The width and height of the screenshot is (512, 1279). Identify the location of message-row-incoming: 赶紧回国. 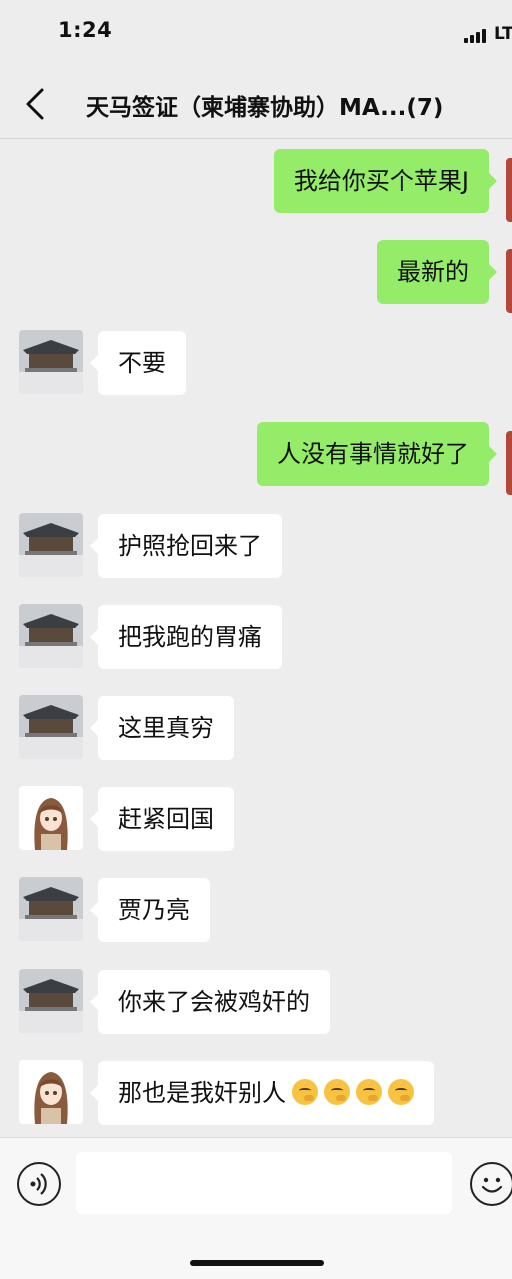
(256, 819).